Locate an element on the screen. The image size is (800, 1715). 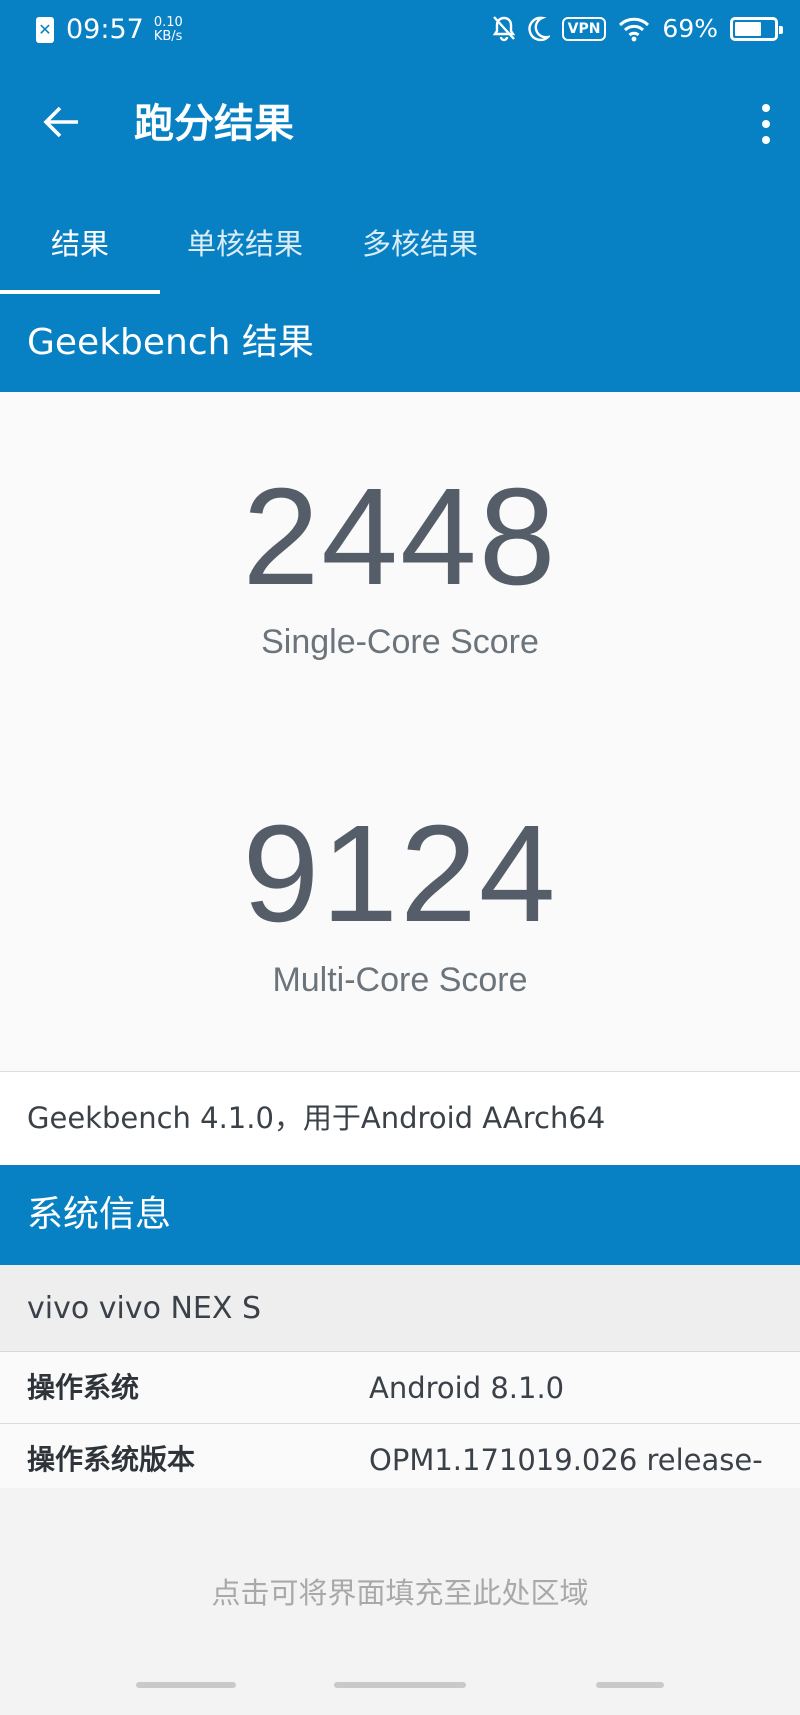
system-info-header: 系统信息 is located at coordinates (400, 1215).